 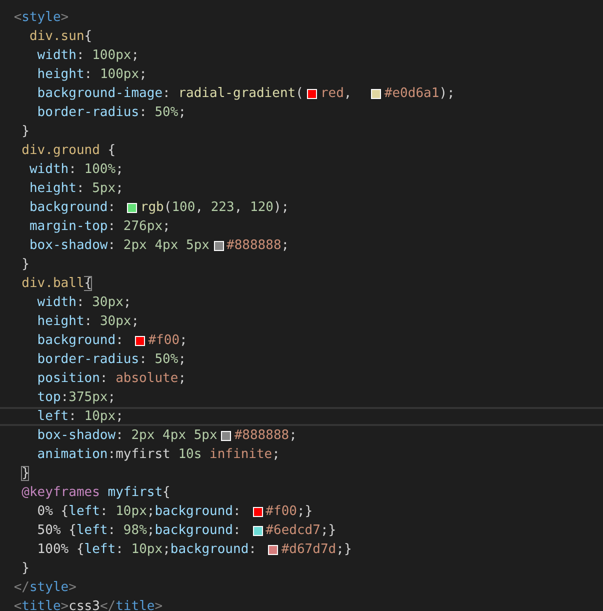 I want to click on tag-bracket: <, so click(x=17, y=17).